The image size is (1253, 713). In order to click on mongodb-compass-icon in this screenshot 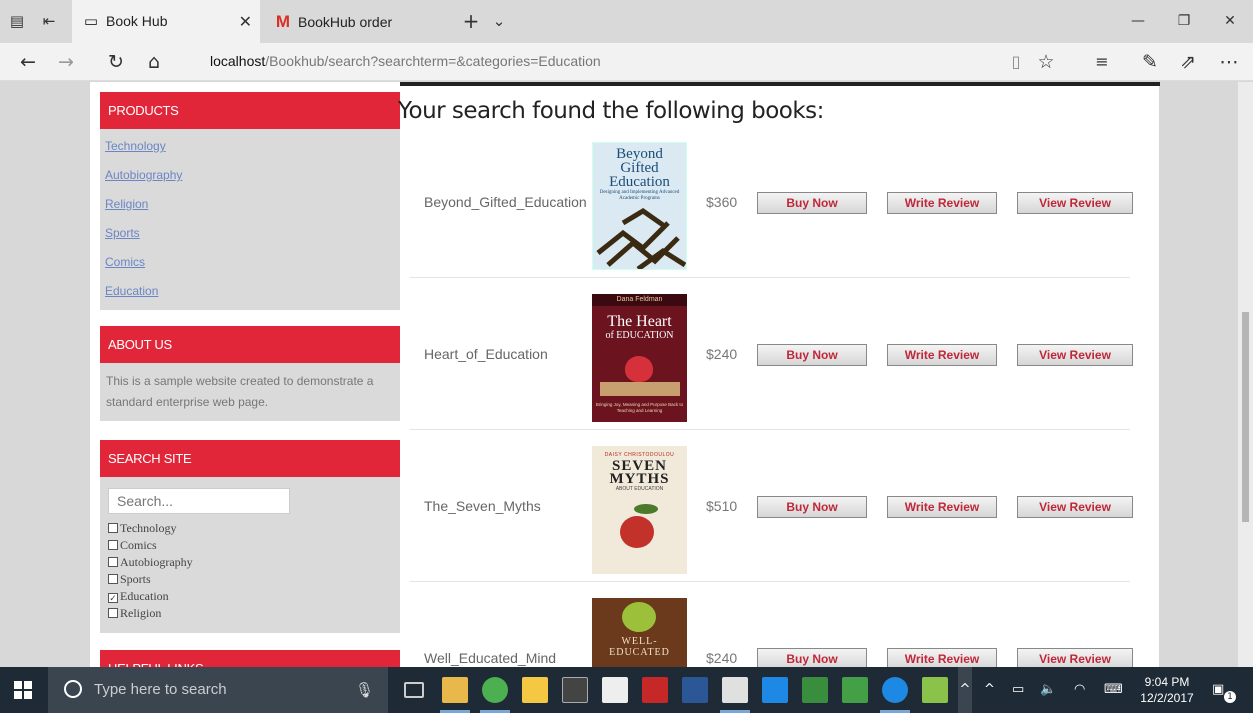, I will do `click(855, 690)`.